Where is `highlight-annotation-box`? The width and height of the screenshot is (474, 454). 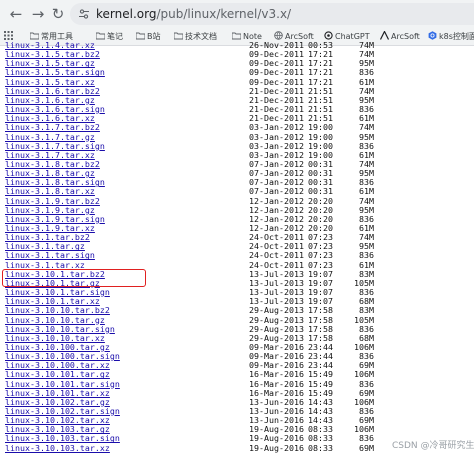 highlight-annotation-box is located at coordinates (74, 278).